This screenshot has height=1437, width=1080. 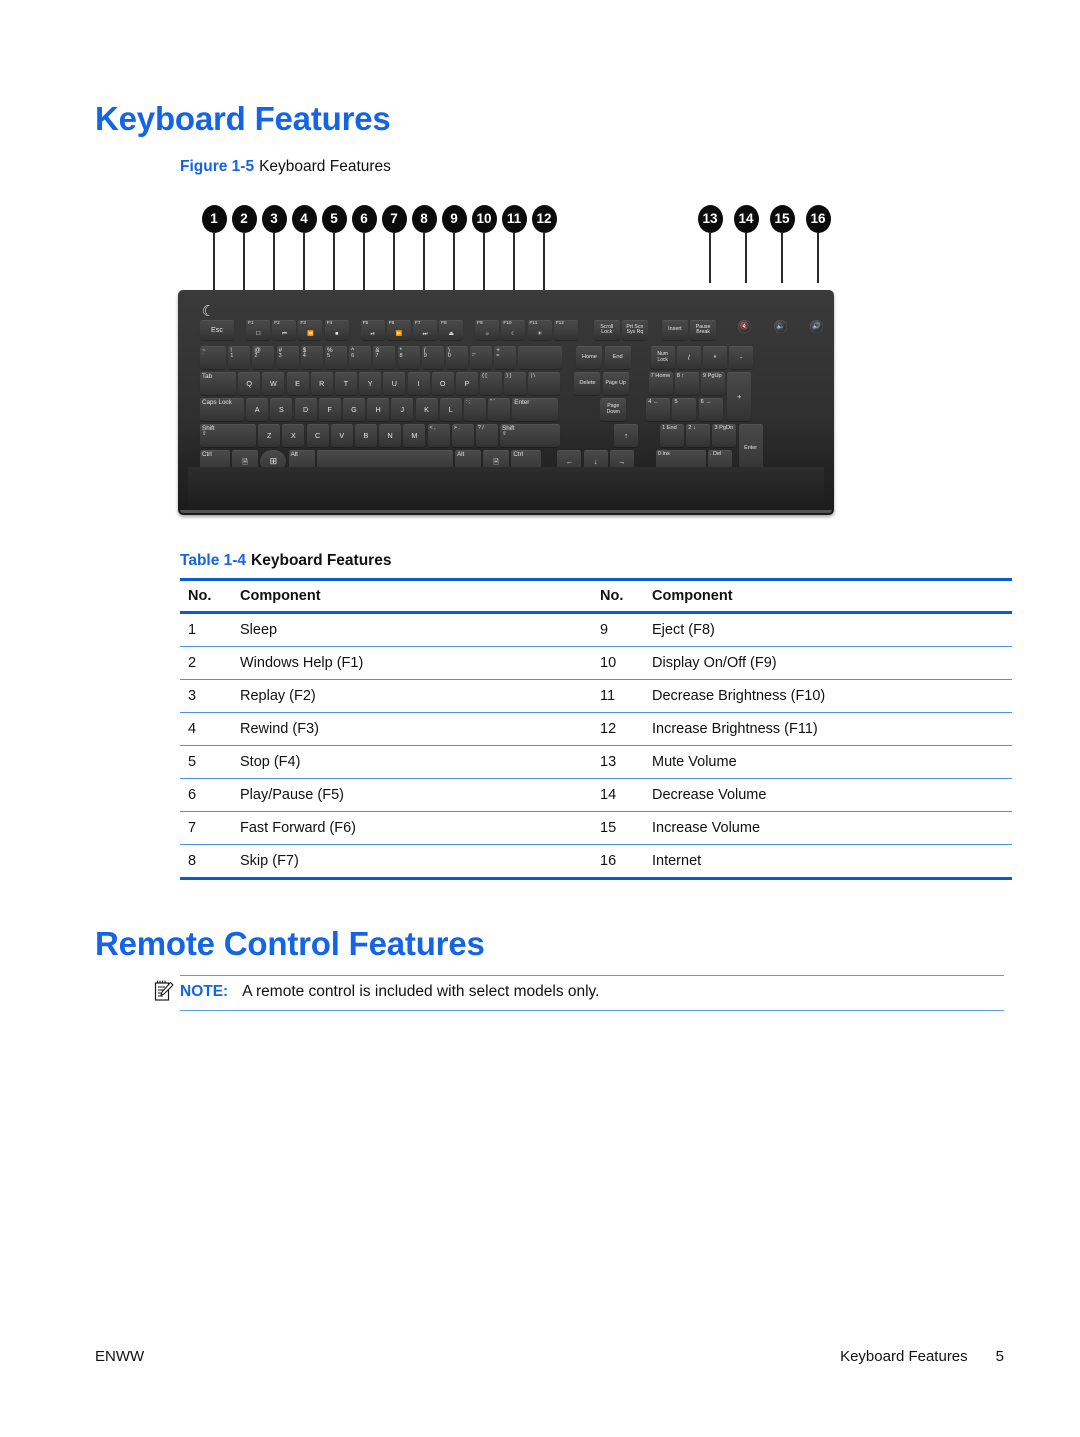 What do you see at coordinates (281, 409) in the screenshot?
I see `key-s: S` at bounding box center [281, 409].